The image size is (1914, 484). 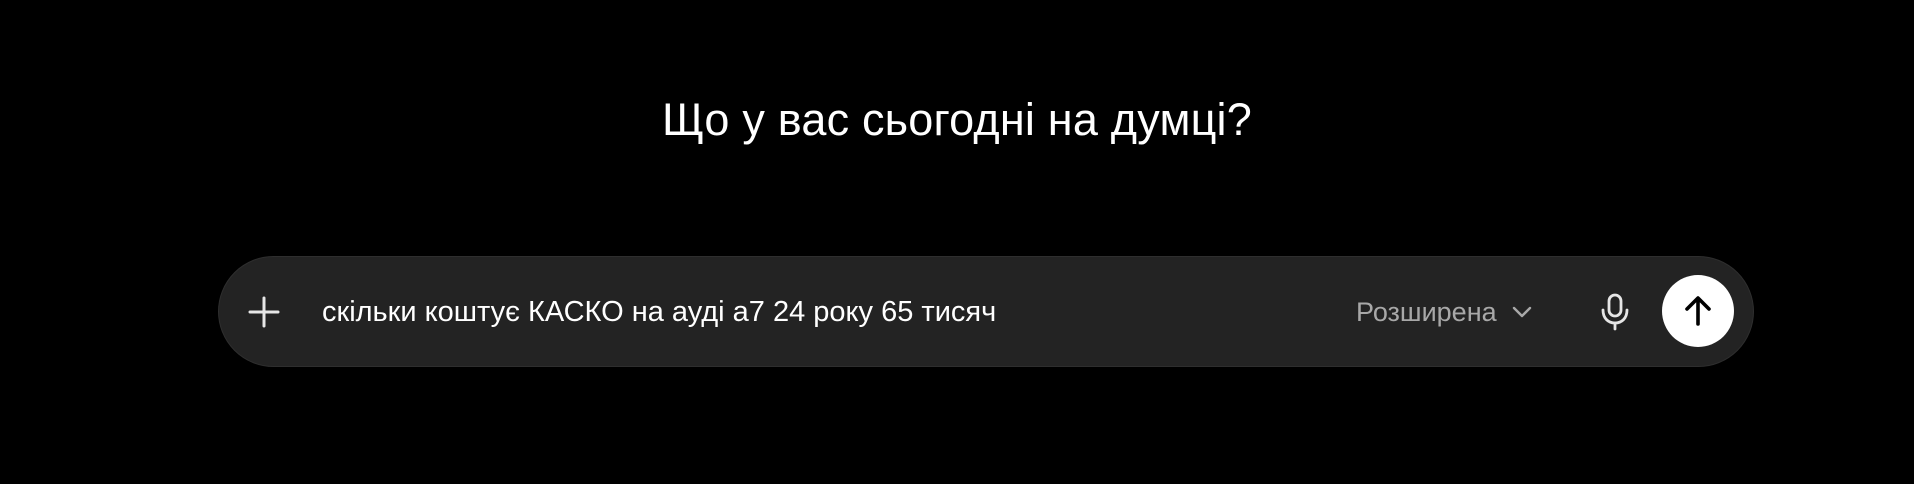 I want to click on voice-input-button, so click(x=1615, y=312).